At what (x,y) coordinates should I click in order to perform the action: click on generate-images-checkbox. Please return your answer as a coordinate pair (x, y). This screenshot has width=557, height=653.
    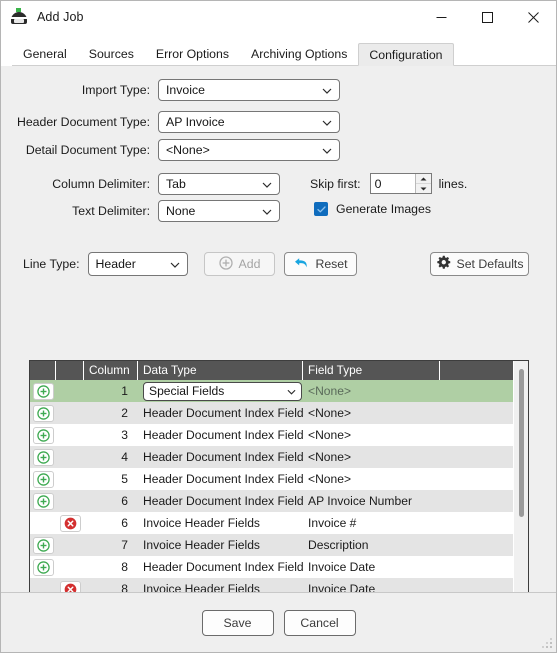
    Looking at the image, I should click on (321, 209).